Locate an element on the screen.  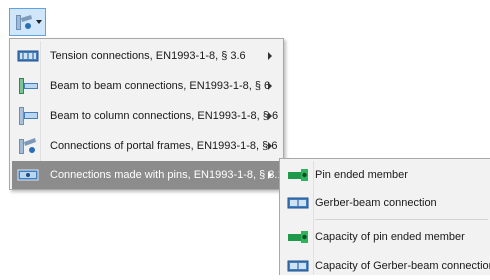
submenu-item-capacity-gerber-beam: Capacity of Gerber-beam connection is located at coordinates (386, 266).